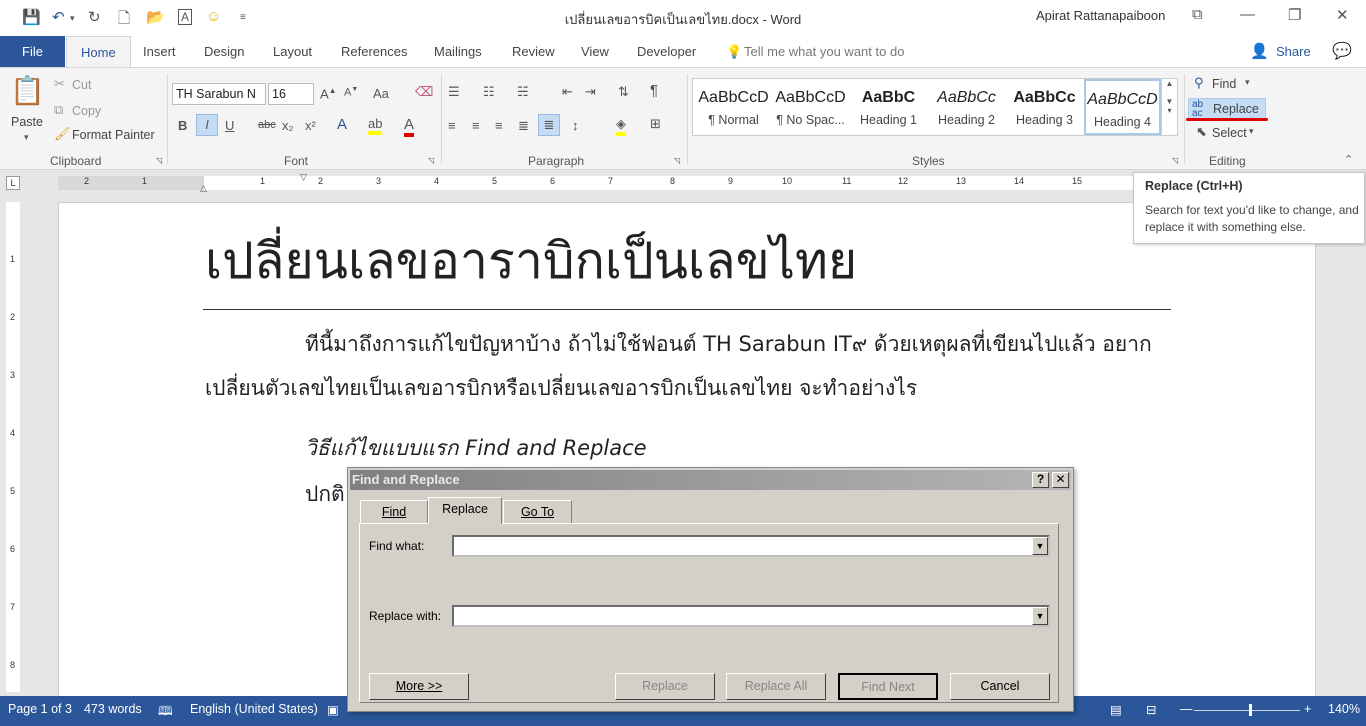 This screenshot has height=726, width=1366. Describe the element at coordinates (1169, 107) in the screenshot. I see `styles-scroll: ▲ ▼ ▾` at that location.